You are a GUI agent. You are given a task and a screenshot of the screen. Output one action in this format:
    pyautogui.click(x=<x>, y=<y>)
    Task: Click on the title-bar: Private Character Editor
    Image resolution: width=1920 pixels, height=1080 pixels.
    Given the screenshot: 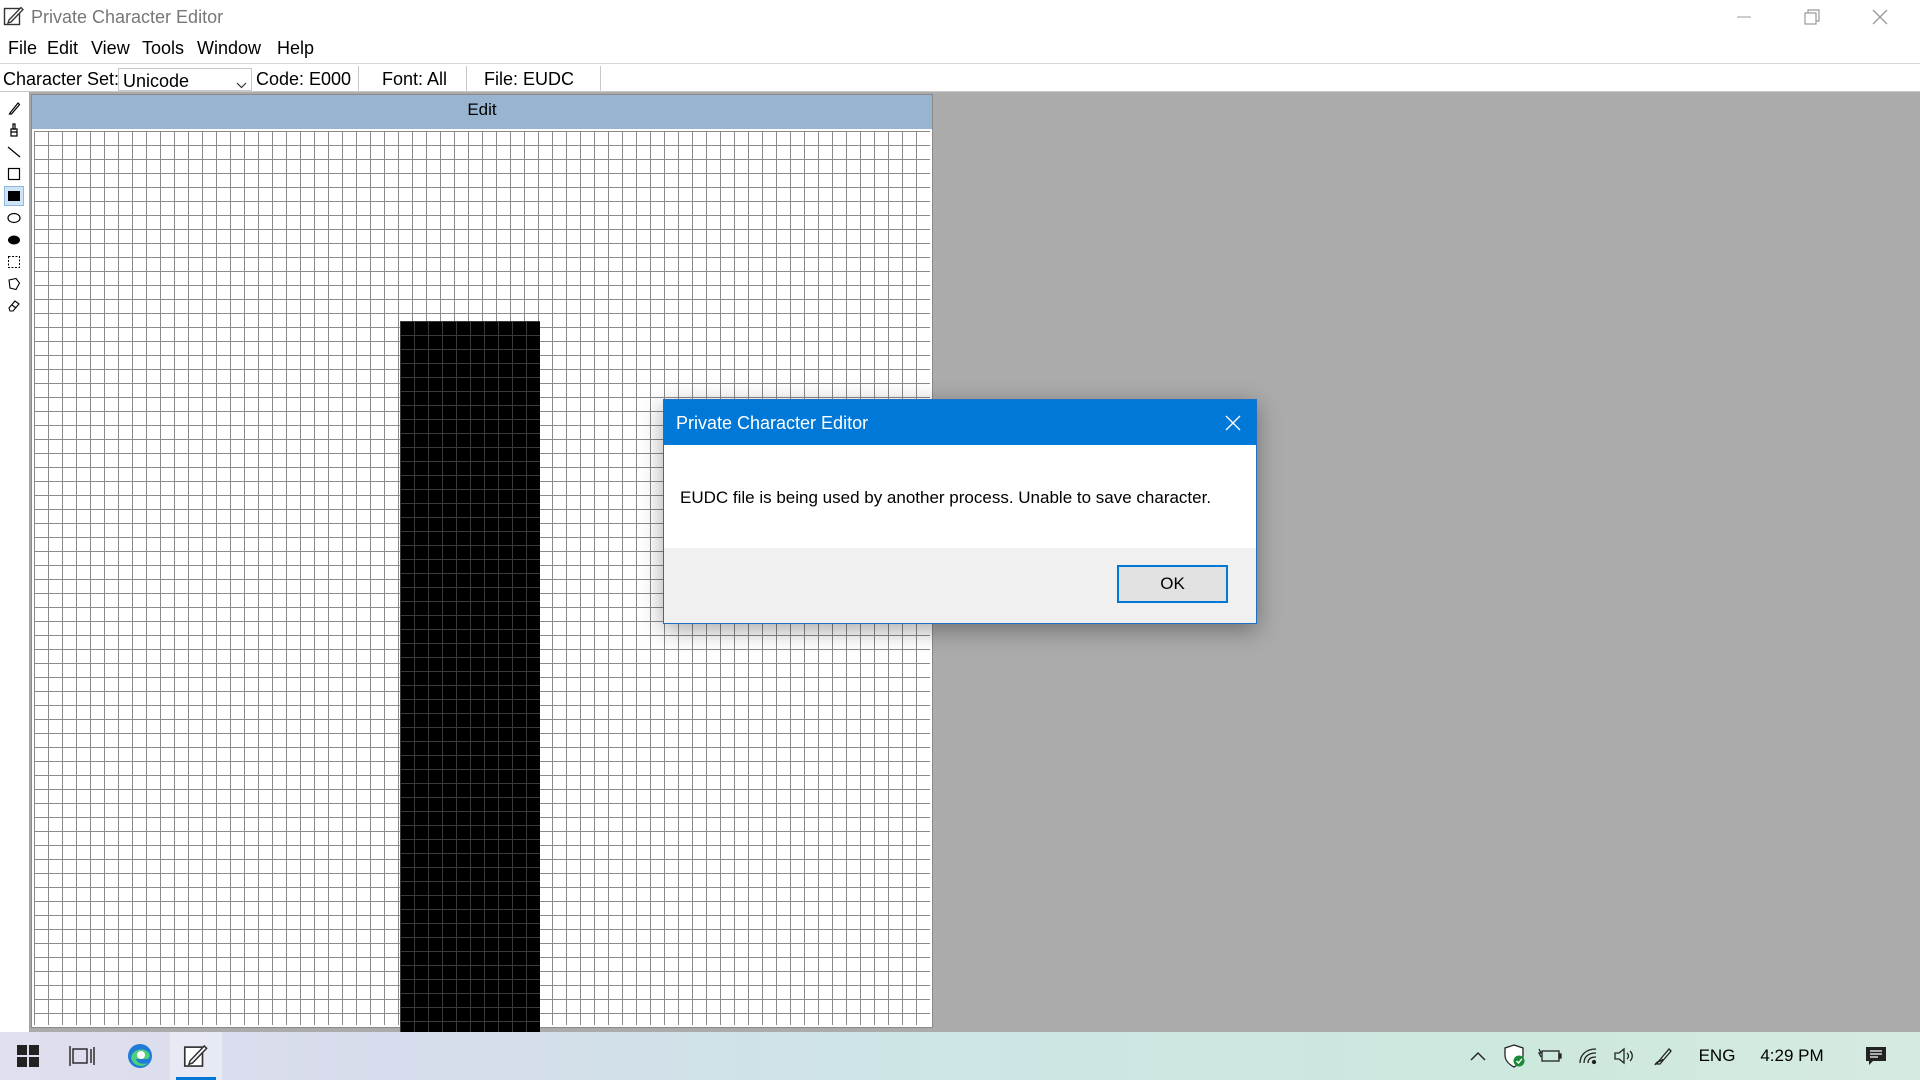 What is the action you would take?
    pyautogui.click(x=960, y=17)
    